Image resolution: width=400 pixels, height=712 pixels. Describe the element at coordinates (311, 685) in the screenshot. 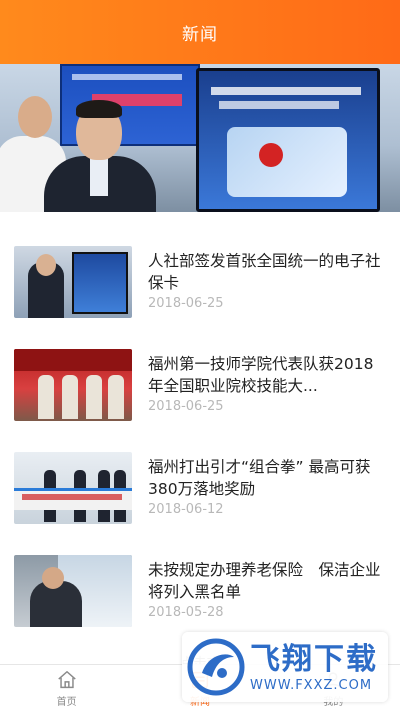

I see `watermark-url: WWW.FXXZ.COM` at that location.